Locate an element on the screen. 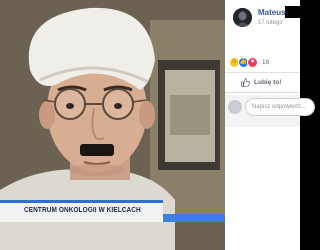 The height and width of the screenshot is (250, 320). reaction-count: 16 is located at coordinates (266, 62).